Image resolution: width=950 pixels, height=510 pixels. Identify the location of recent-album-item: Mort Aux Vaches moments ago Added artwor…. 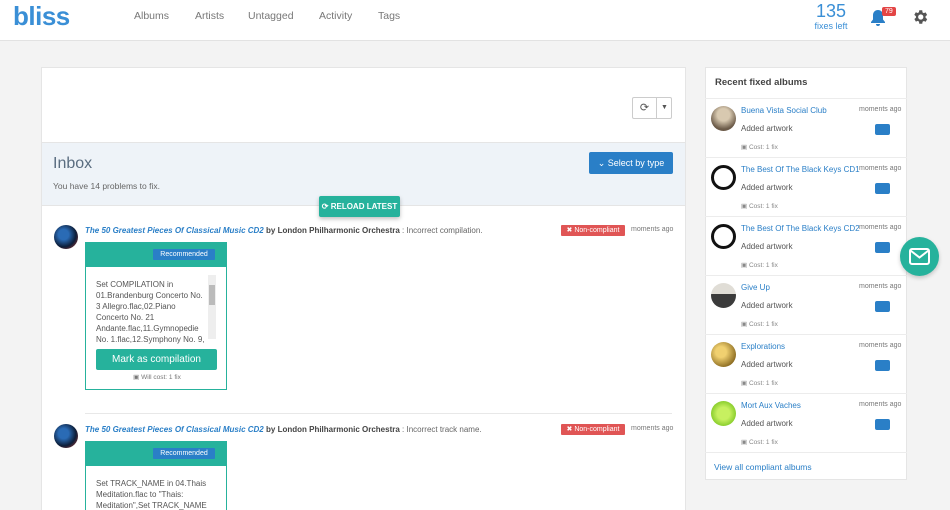
(806, 422).